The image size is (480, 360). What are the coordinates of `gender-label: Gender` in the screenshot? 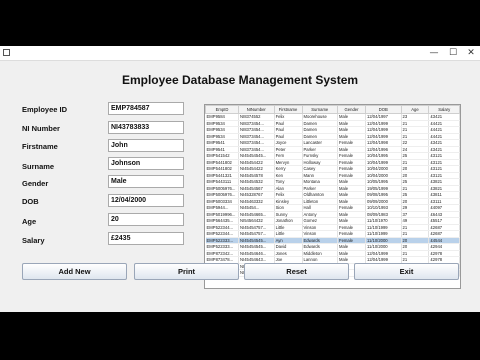 It's located at (35, 183).